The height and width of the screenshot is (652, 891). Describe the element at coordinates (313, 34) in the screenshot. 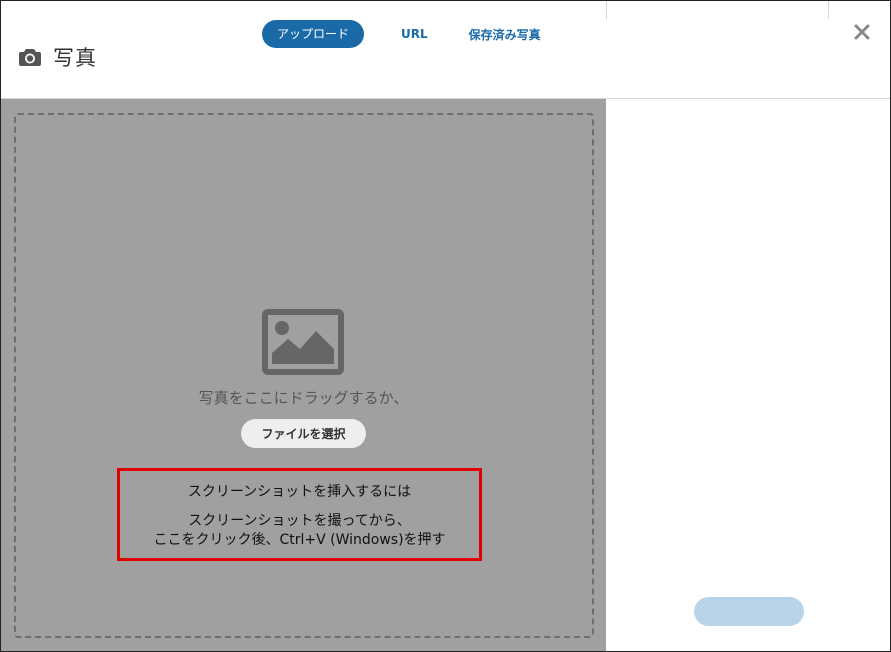

I see `tab-upload: アップロード` at that location.